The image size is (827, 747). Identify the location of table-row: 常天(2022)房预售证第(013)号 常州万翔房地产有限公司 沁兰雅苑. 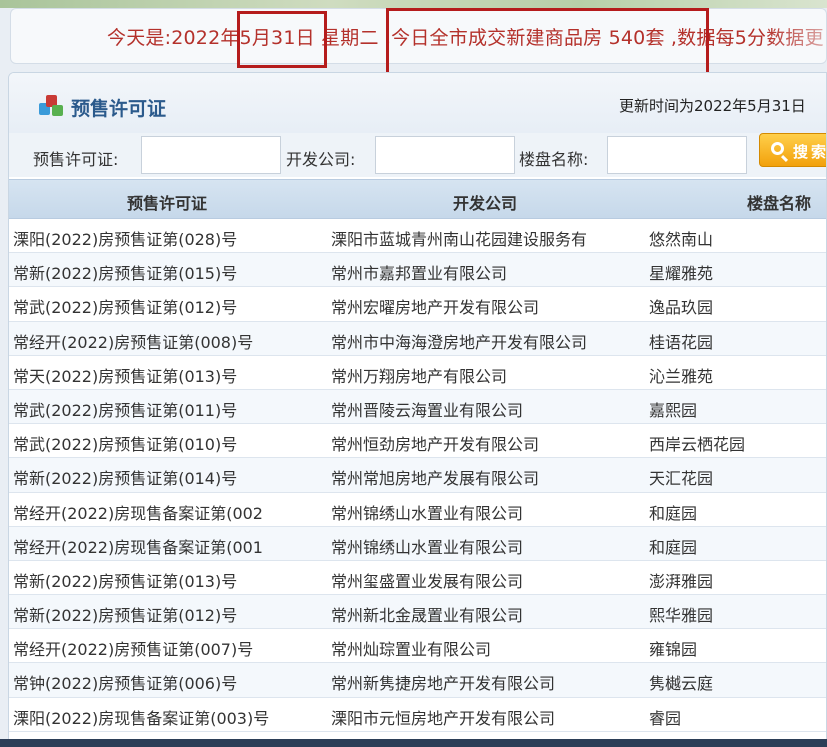
(417, 373).